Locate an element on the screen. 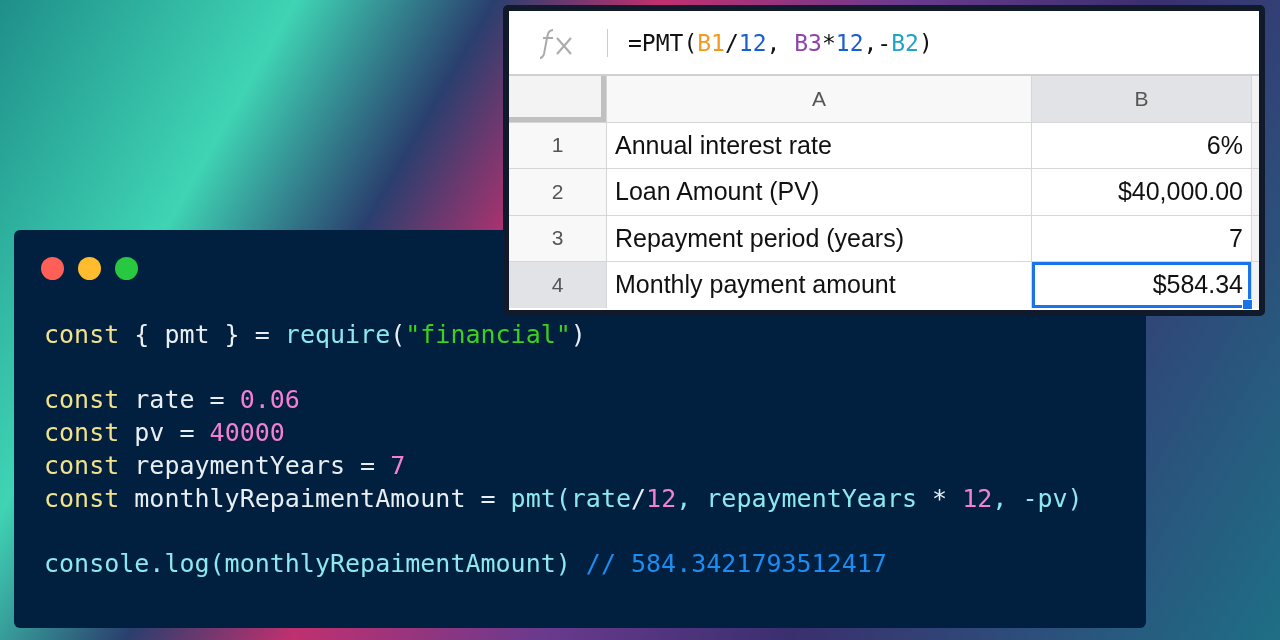  code-line: const pv = 40000 is located at coordinates (164, 433).